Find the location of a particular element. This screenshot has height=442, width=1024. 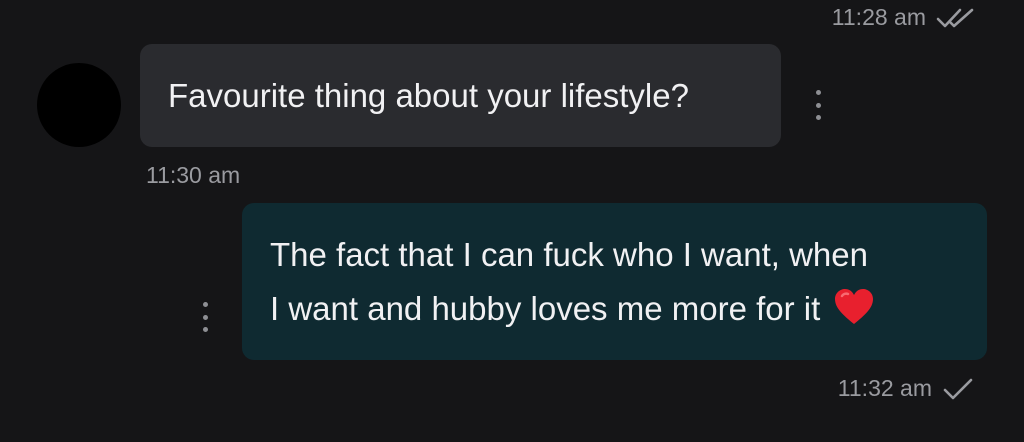

incoming-message-time: 11:30 am is located at coordinates (193, 175).